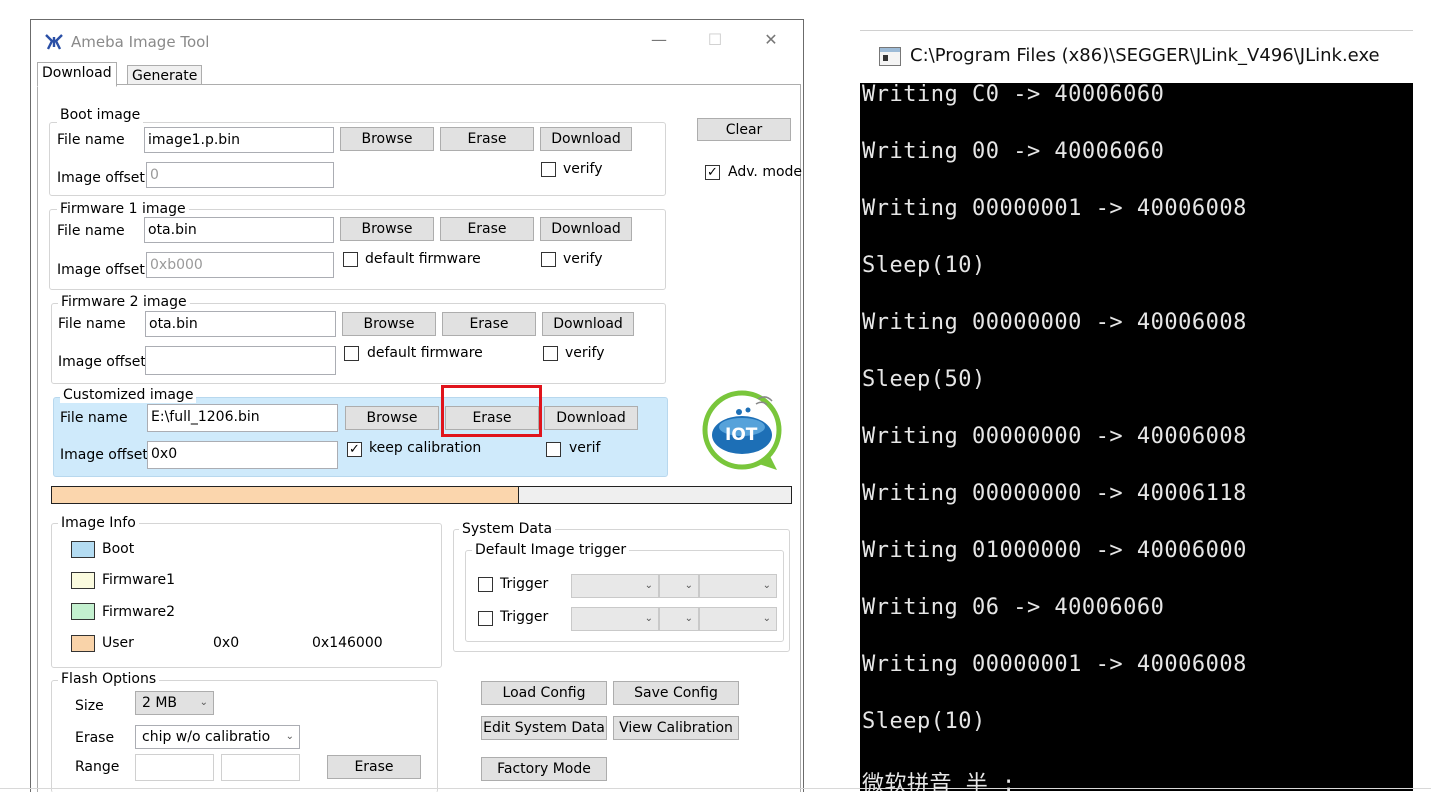 The image size is (1431, 792). Describe the element at coordinates (54, 42) in the screenshot. I see `app-logo-icon` at that location.